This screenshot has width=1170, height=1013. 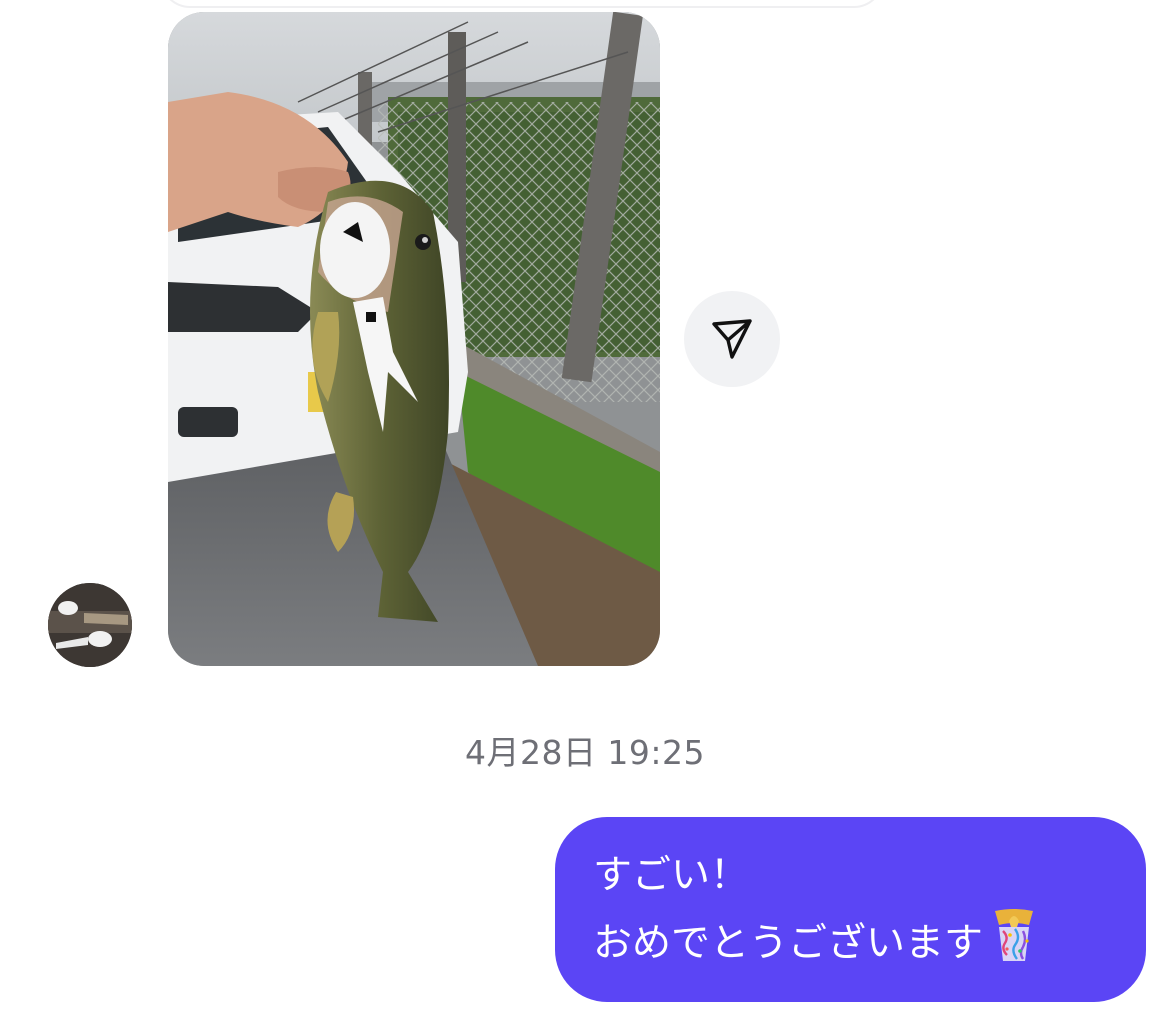 I want to click on party-popper-icon, so click(x=1014, y=945).